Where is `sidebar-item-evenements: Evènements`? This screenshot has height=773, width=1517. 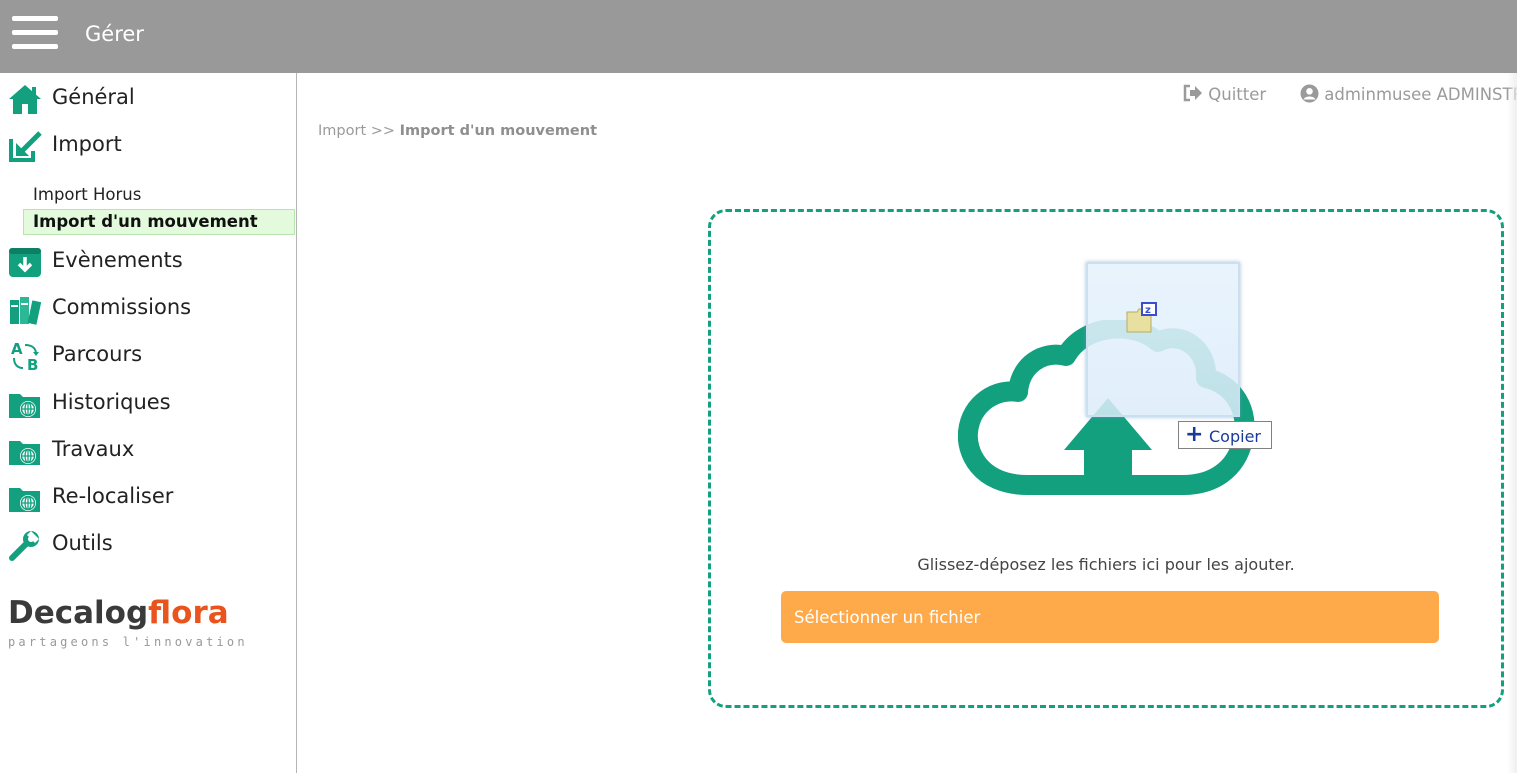
sidebar-item-evenements: Evènements is located at coordinates (148, 261).